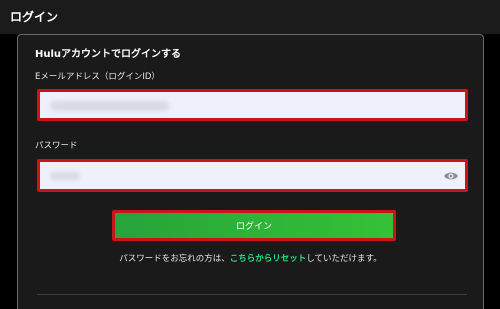 The image size is (500, 309). I want to click on password-field-highlight, so click(252, 175).